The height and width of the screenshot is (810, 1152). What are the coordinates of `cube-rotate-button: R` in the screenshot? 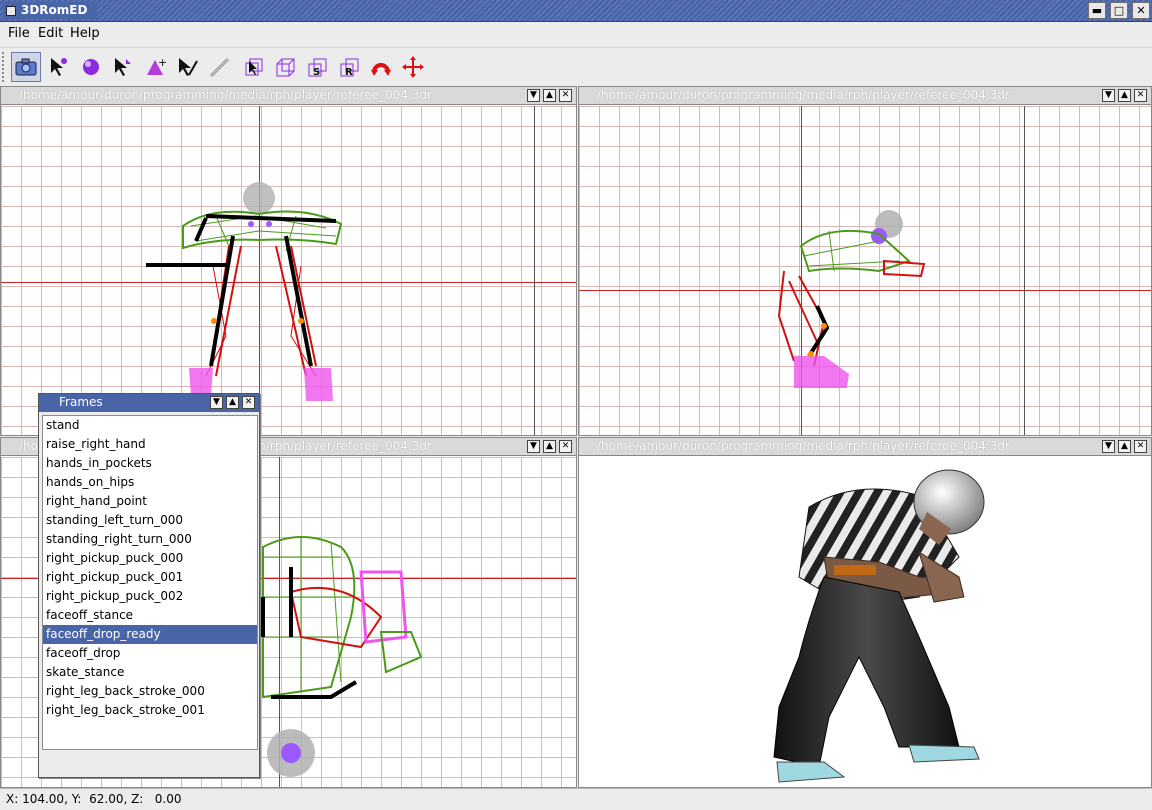 It's located at (349, 67).